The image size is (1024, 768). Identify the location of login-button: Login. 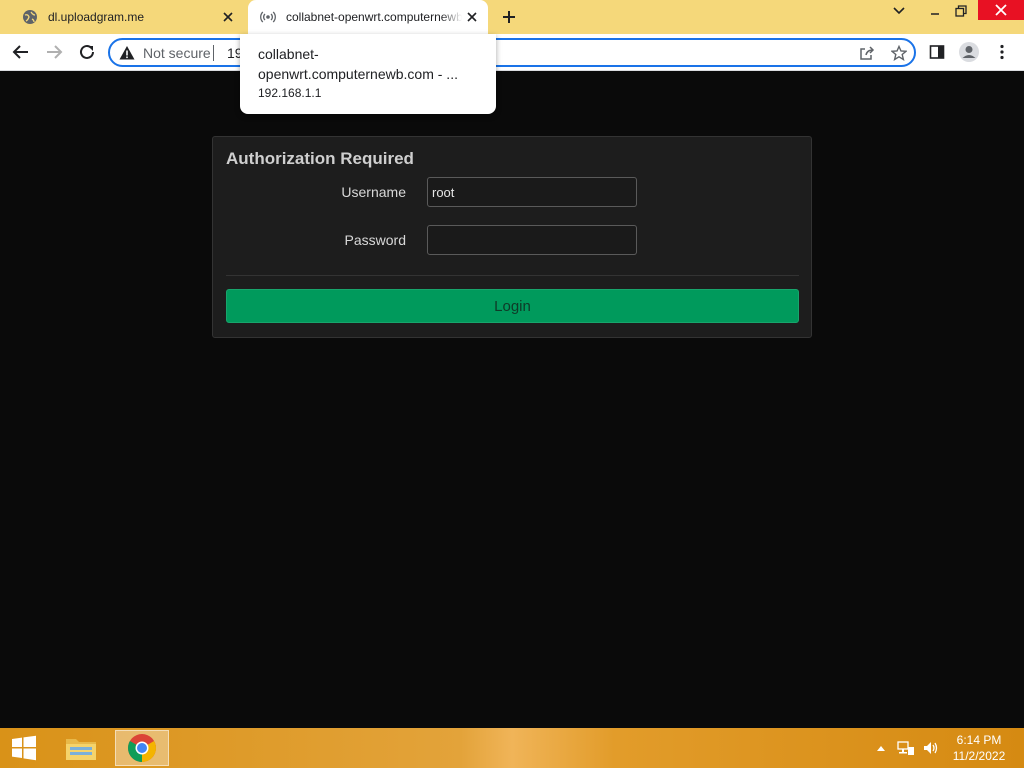
(512, 306).